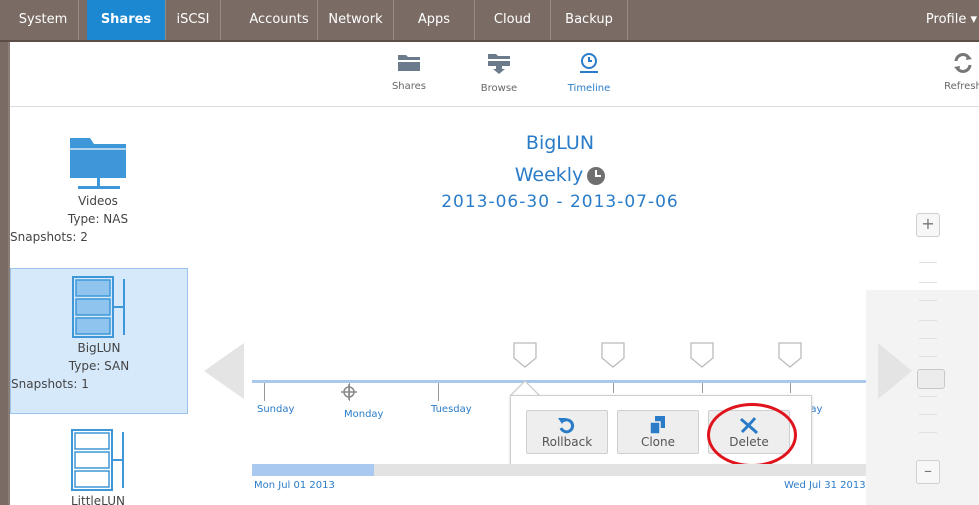 This screenshot has width=979, height=505. I want to click on share-type: Type: SAN, so click(99, 366).